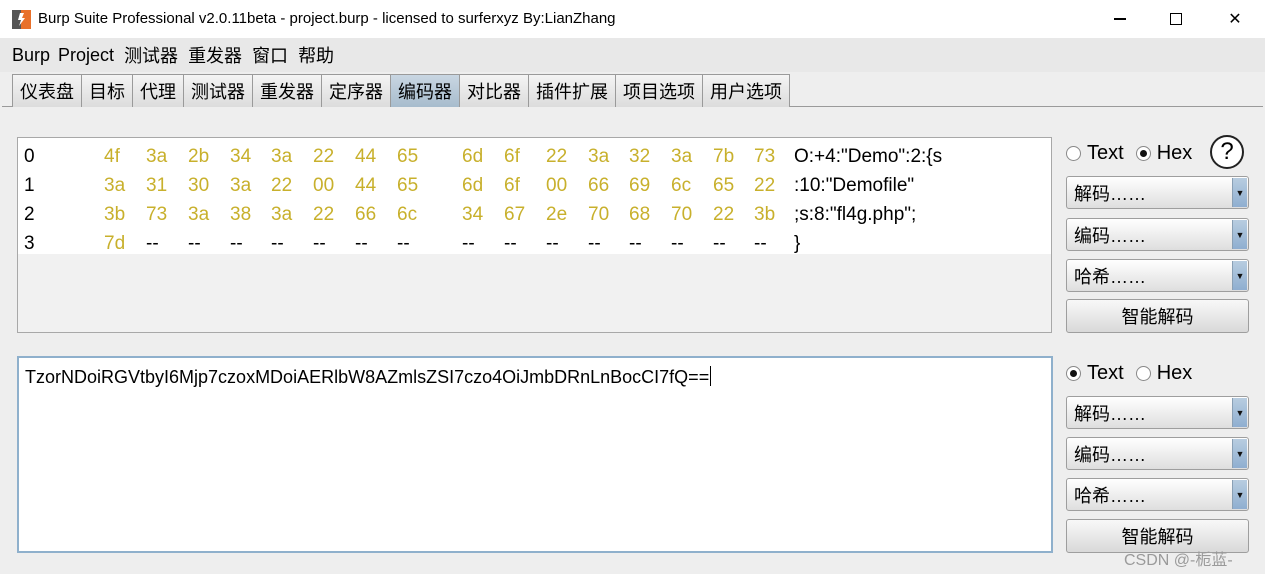 The width and height of the screenshot is (1265, 574). I want to click on hex-byte-cell: 4f, so click(112, 157).